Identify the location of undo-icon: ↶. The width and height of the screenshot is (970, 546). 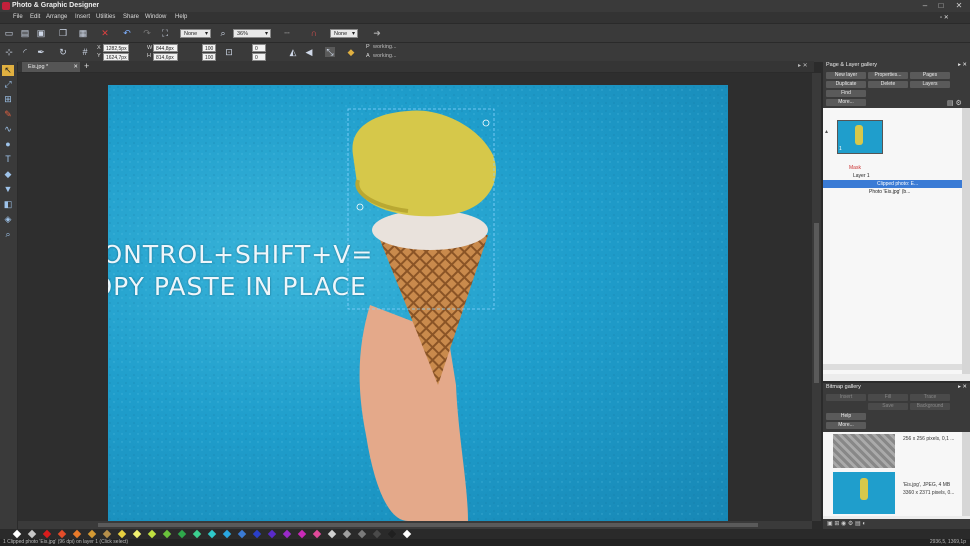
(127, 33).